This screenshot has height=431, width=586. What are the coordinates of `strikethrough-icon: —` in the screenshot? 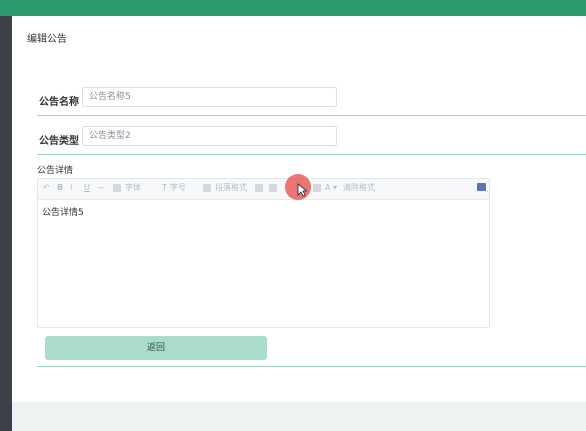 It's located at (101, 188).